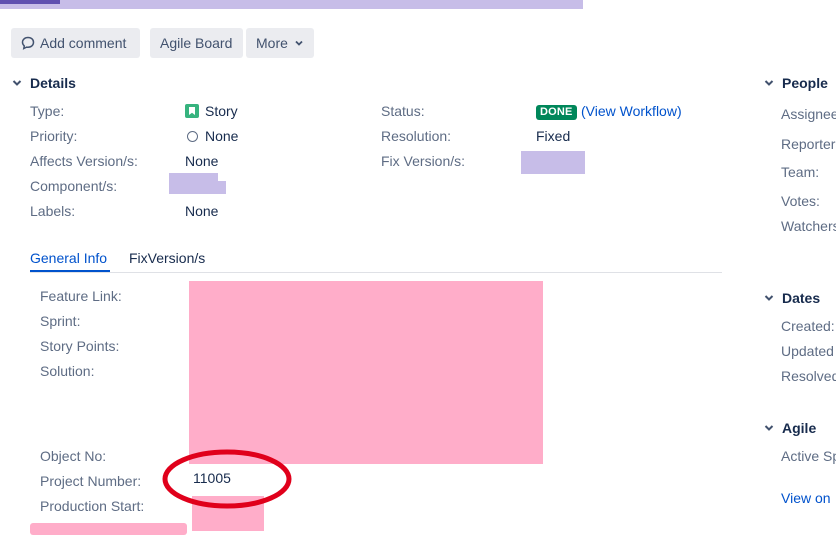 The height and width of the screenshot is (535, 836). What do you see at coordinates (808, 326) in the screenshot?
I see `created-label: Created:` at bounding box center [808, 326].